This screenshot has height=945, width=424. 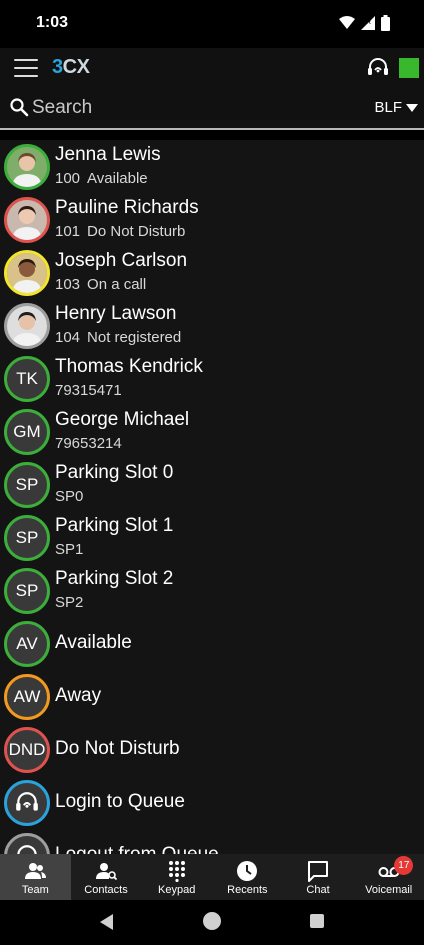 I want to click on contact-text: Parking Slot 0 SP0, so click(x=114, y=484).